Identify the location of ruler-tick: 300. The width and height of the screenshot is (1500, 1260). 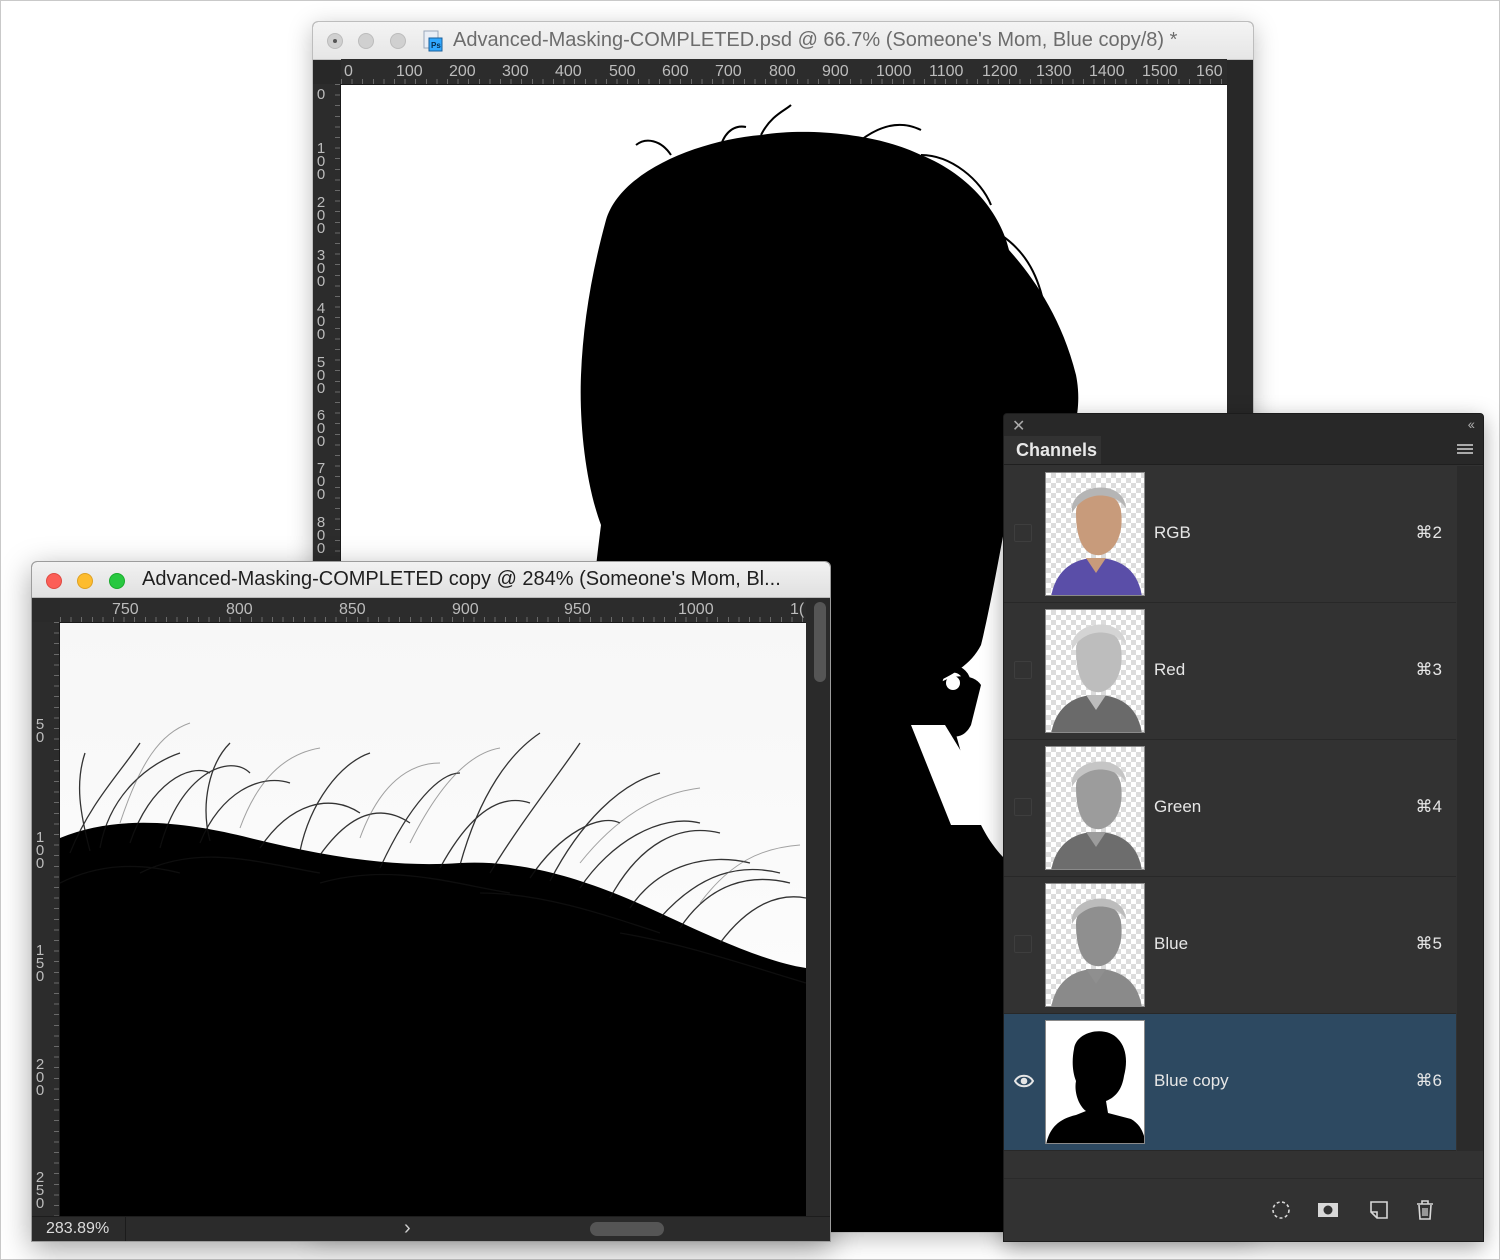
(515, 71).